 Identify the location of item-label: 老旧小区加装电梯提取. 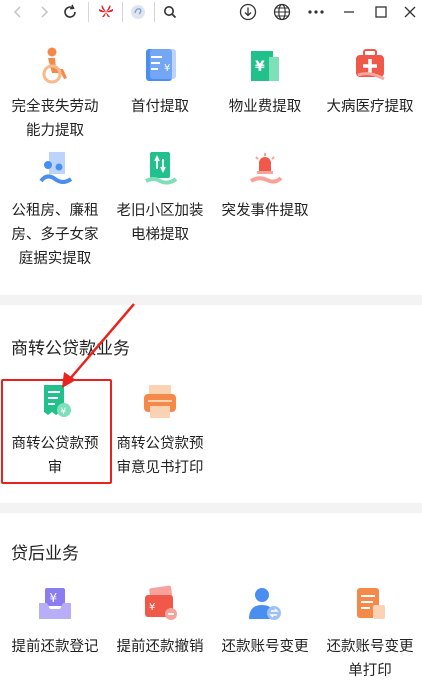
(160, 223).